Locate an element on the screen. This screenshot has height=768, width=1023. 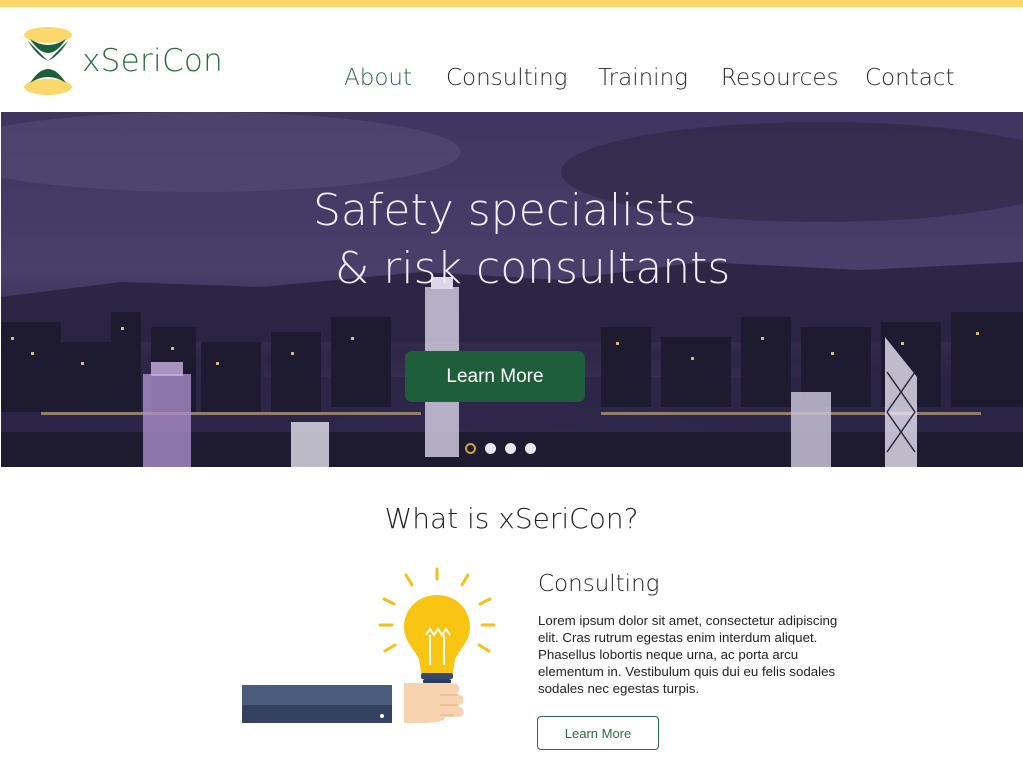
section-heading: What is xSeriCon? is located at coordinates (511, 518).